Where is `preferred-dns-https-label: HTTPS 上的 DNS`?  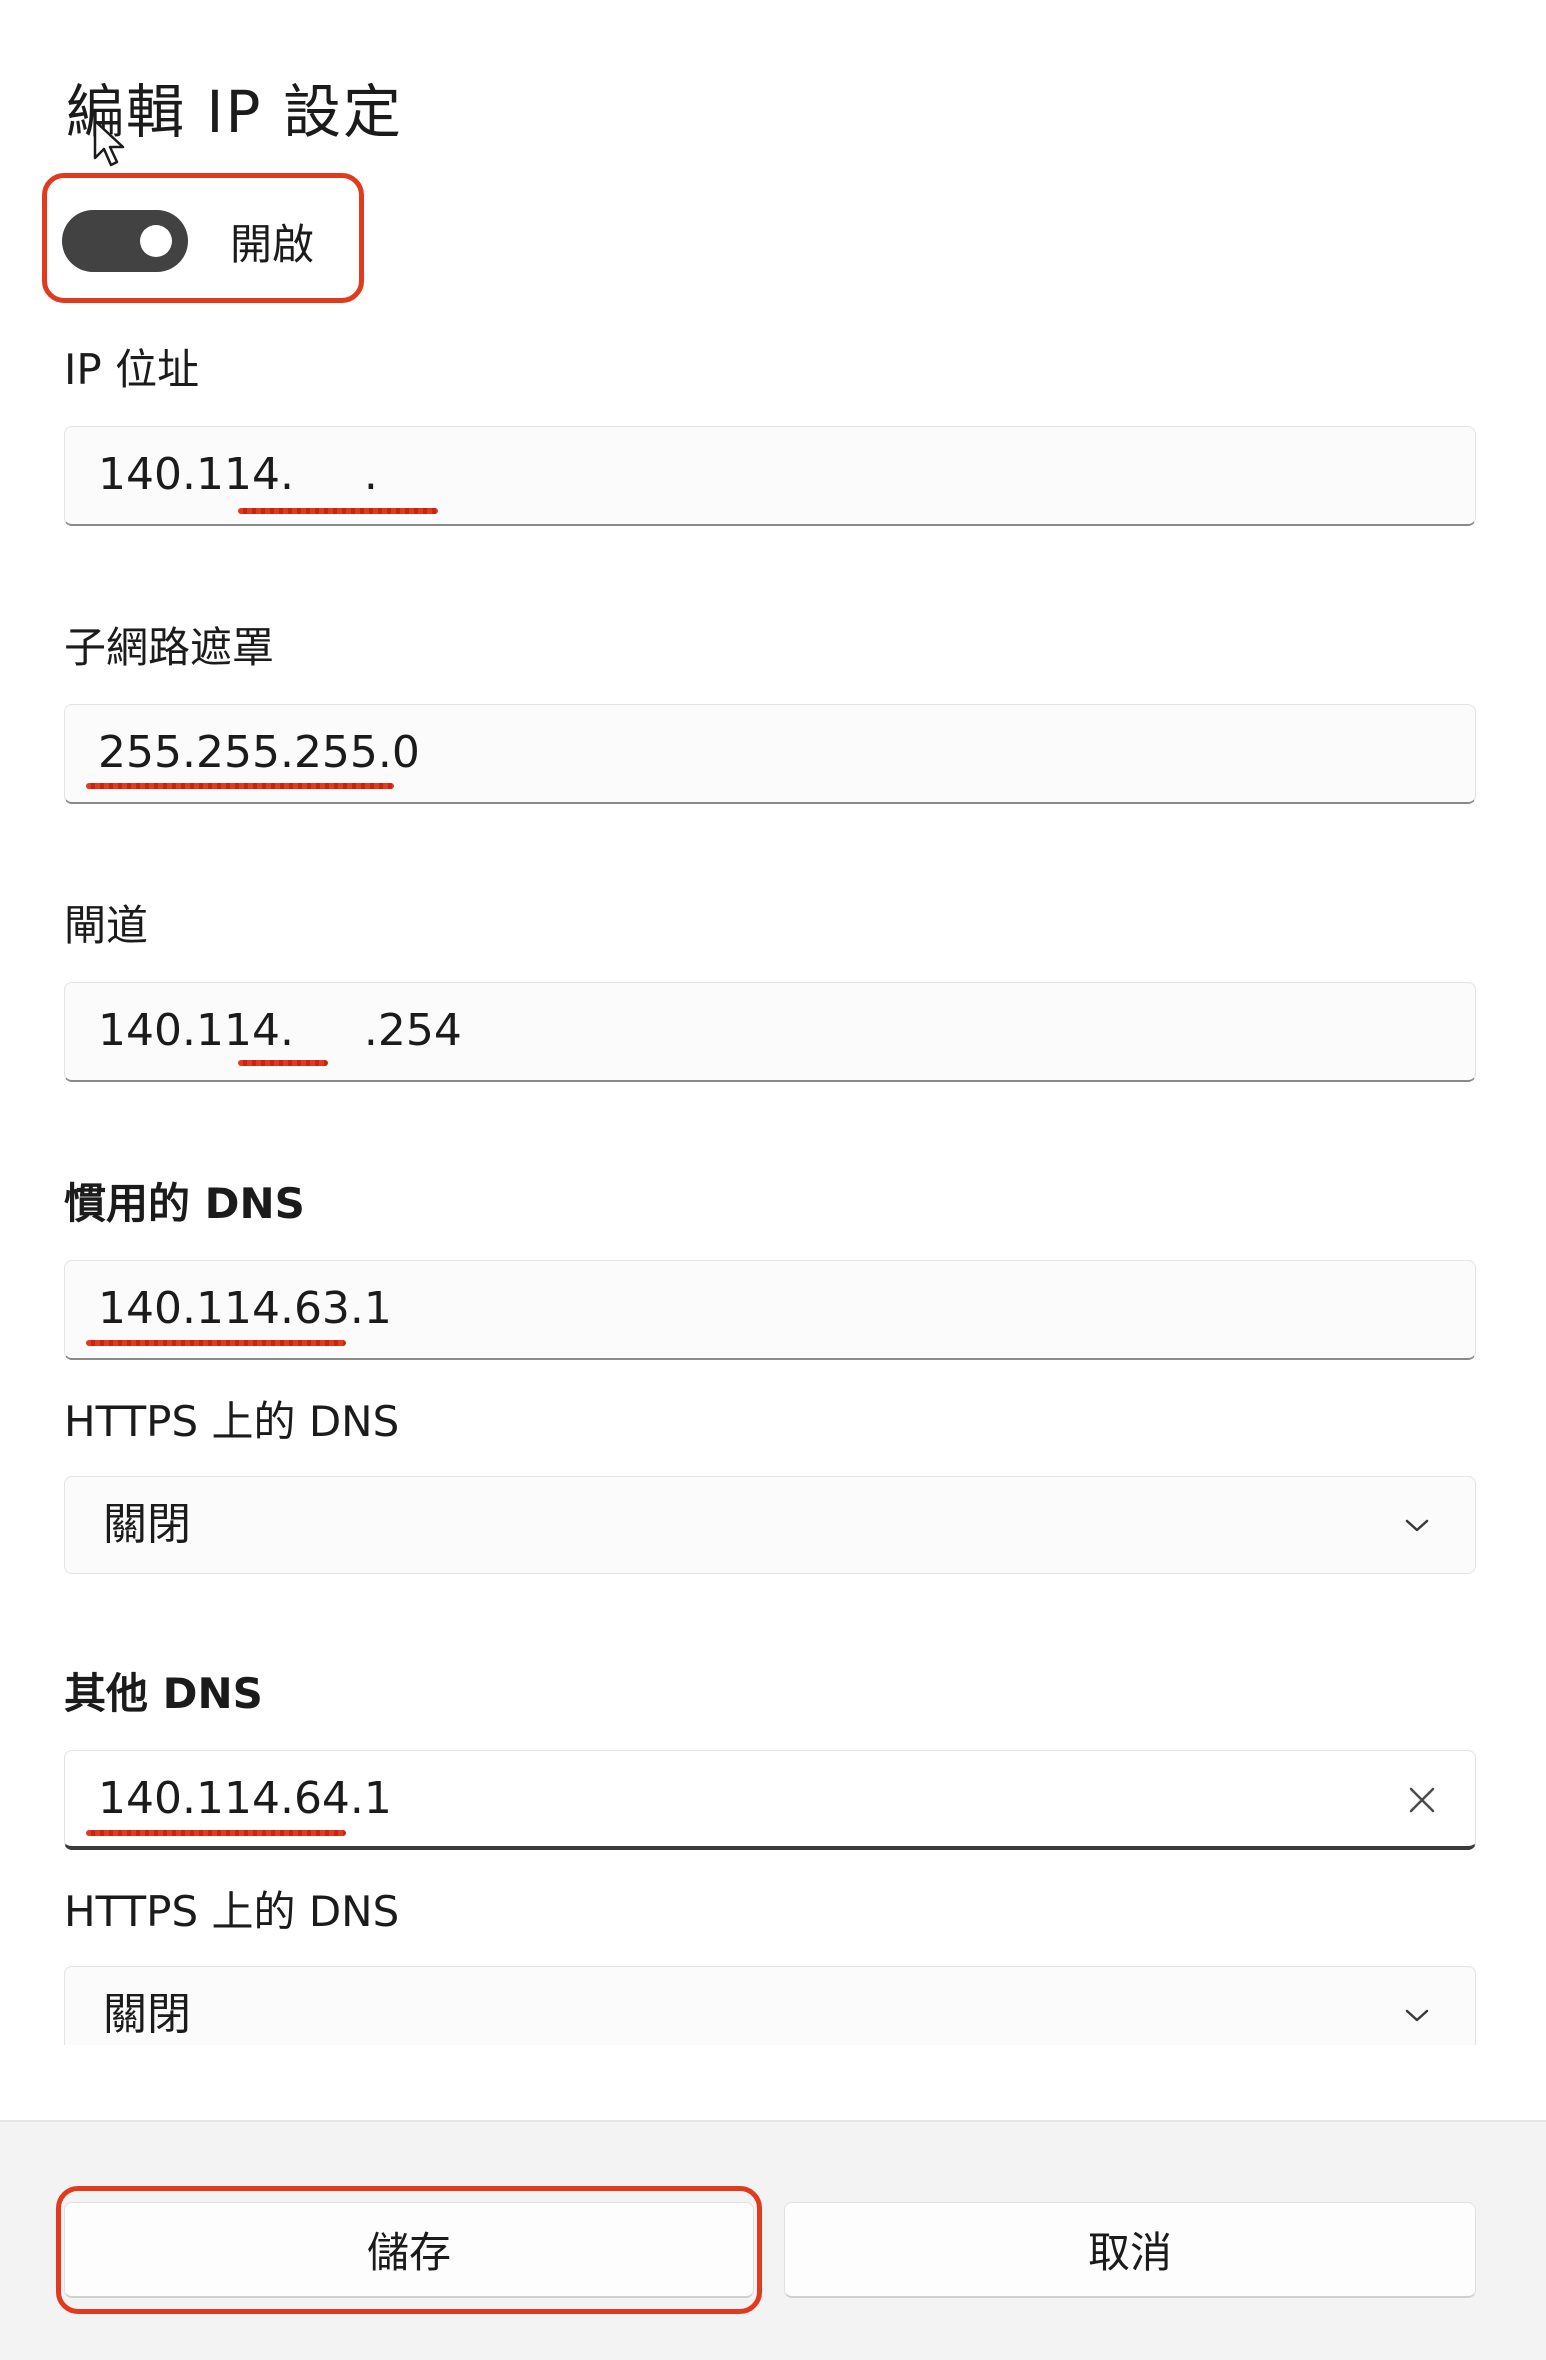
preferred-dns-https-label: HTTPS 上的 DNS is located at coordinates (232, 1421).